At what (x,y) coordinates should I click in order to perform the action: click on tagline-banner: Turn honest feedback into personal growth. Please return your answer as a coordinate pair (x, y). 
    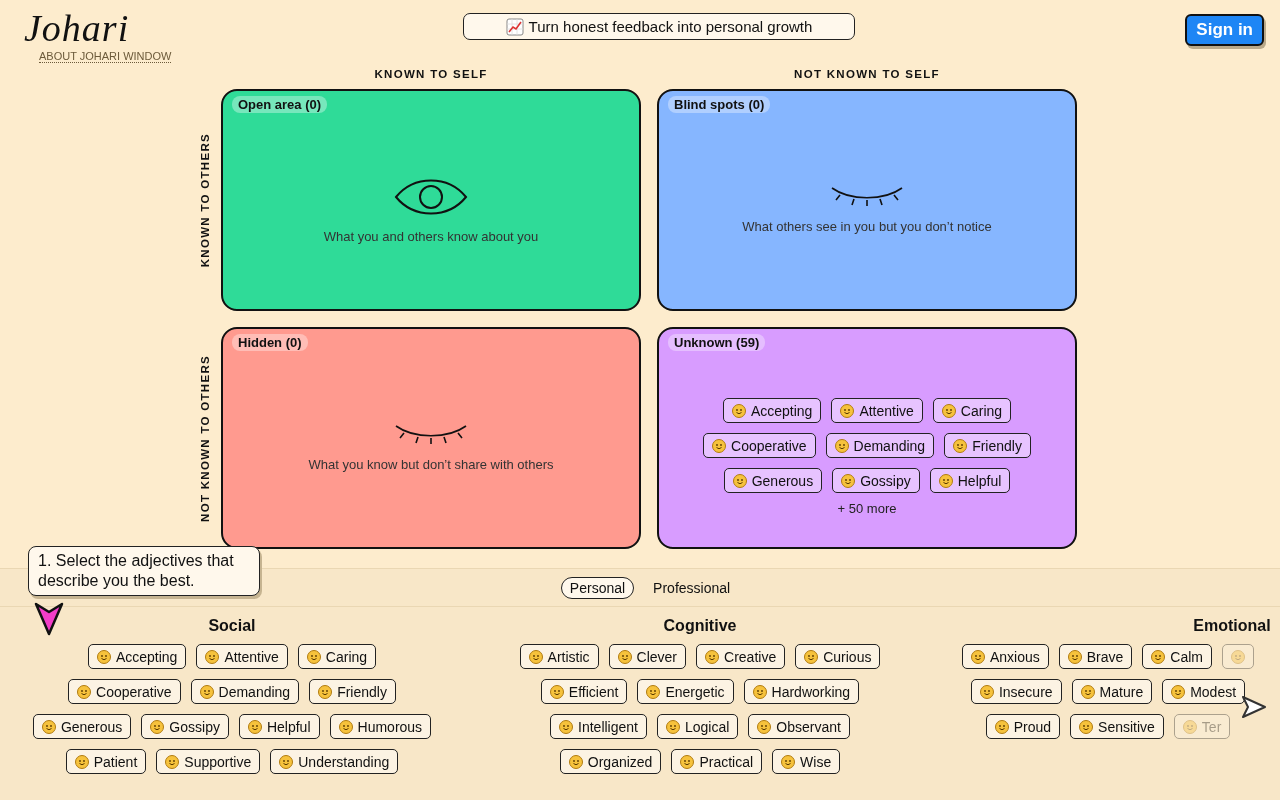
    Looking at the image, I should click on (659, 26).